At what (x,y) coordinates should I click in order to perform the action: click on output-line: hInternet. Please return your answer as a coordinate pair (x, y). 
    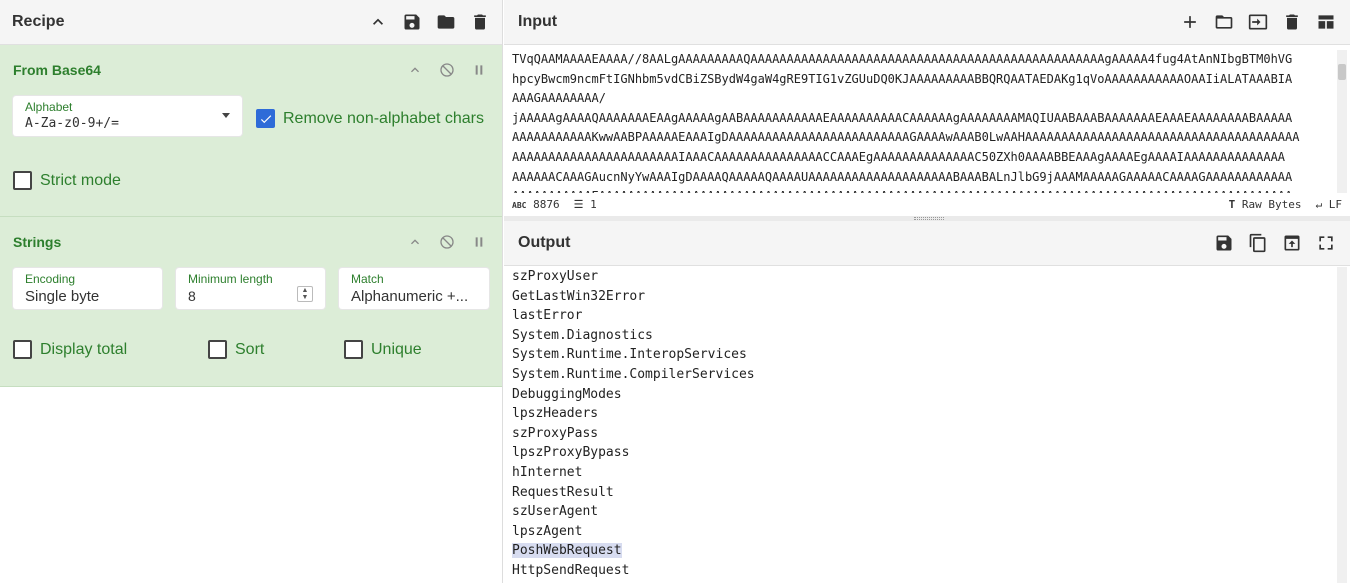
    Looking at the image, I should click on (912, 473).